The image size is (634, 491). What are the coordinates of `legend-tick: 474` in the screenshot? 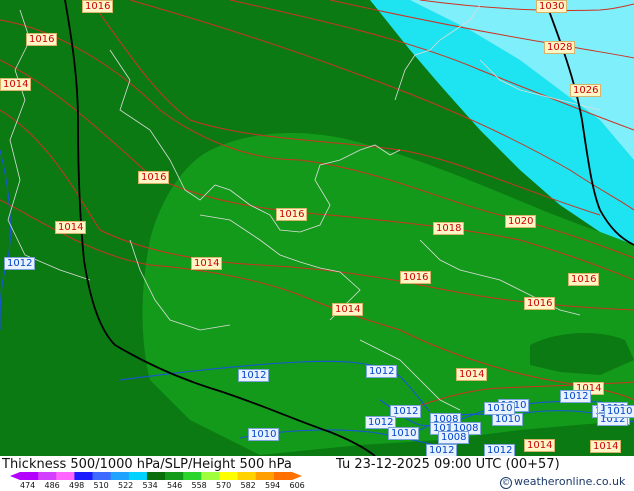 It's located at (27, 485).